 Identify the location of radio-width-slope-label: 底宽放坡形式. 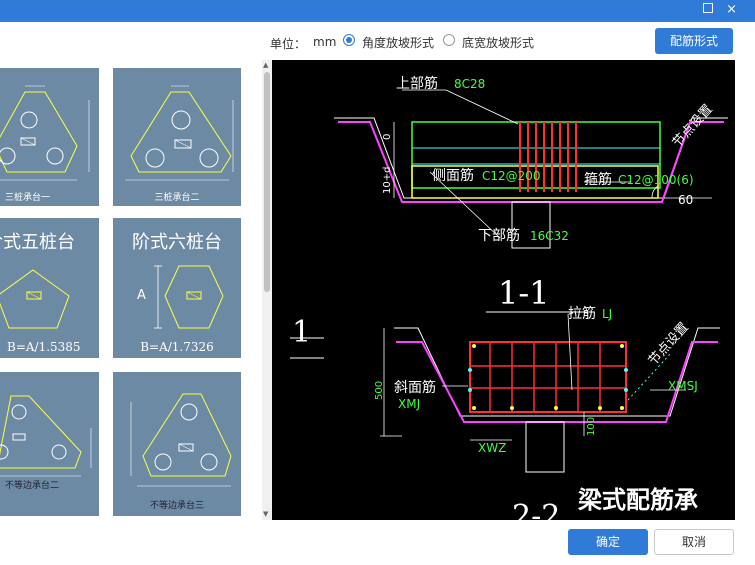
(498, 42).